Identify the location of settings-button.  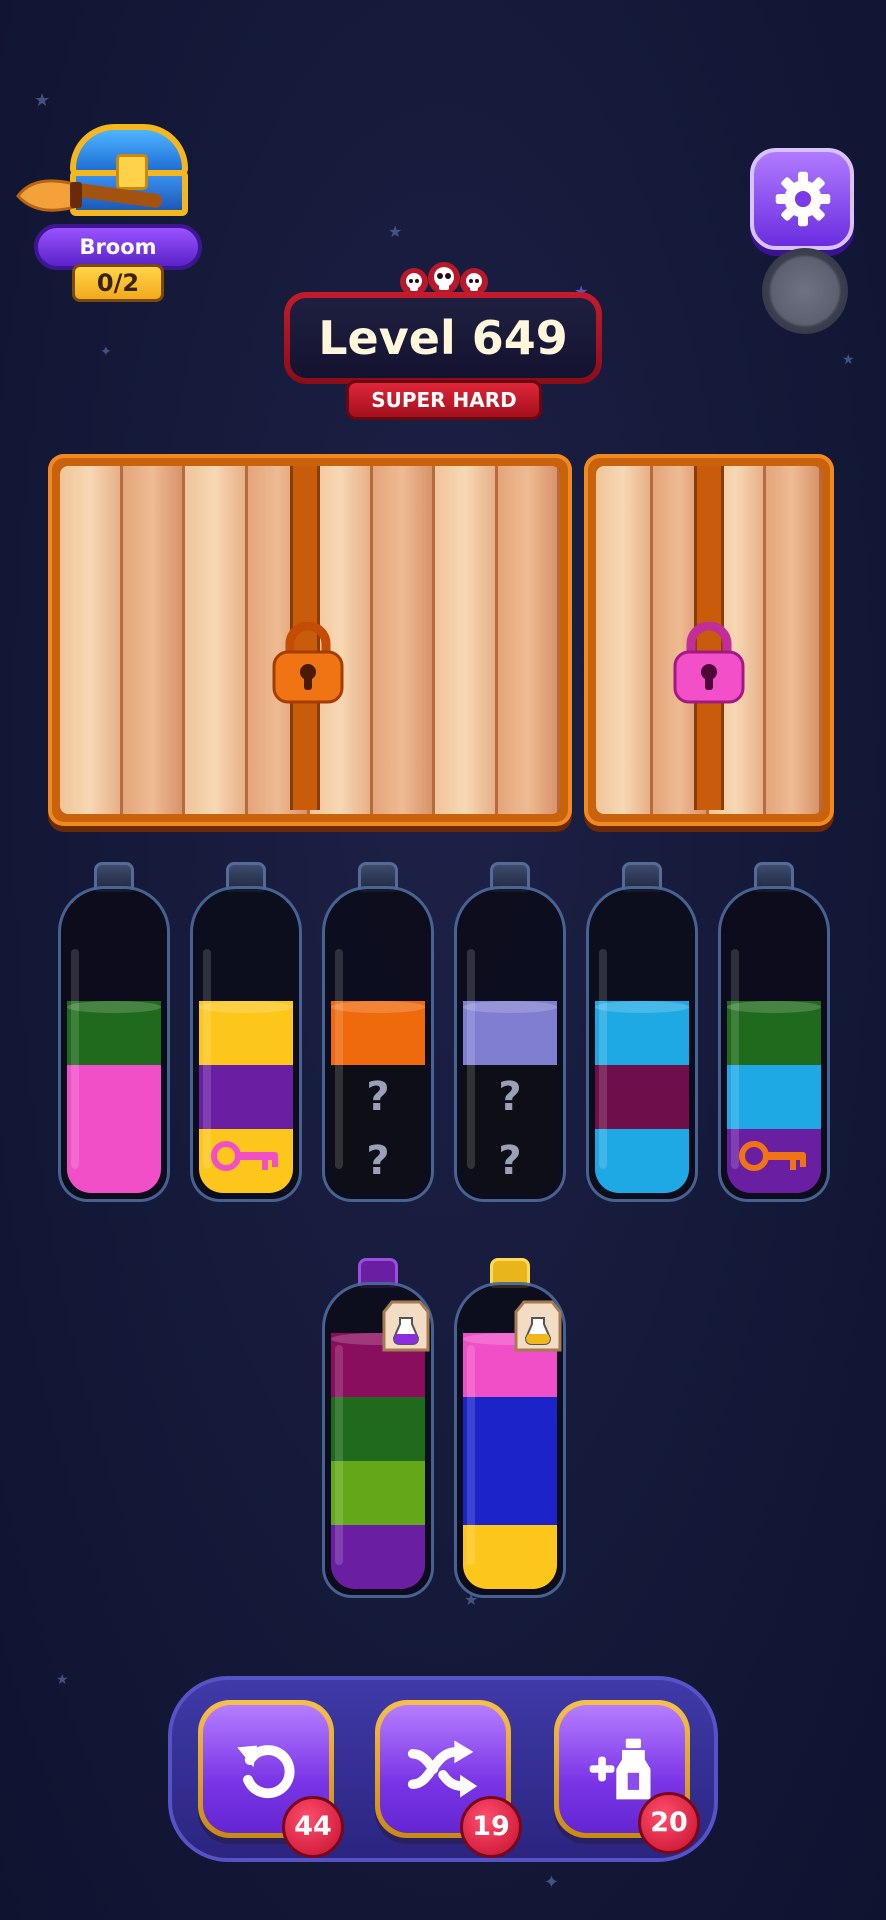
(802, 199).